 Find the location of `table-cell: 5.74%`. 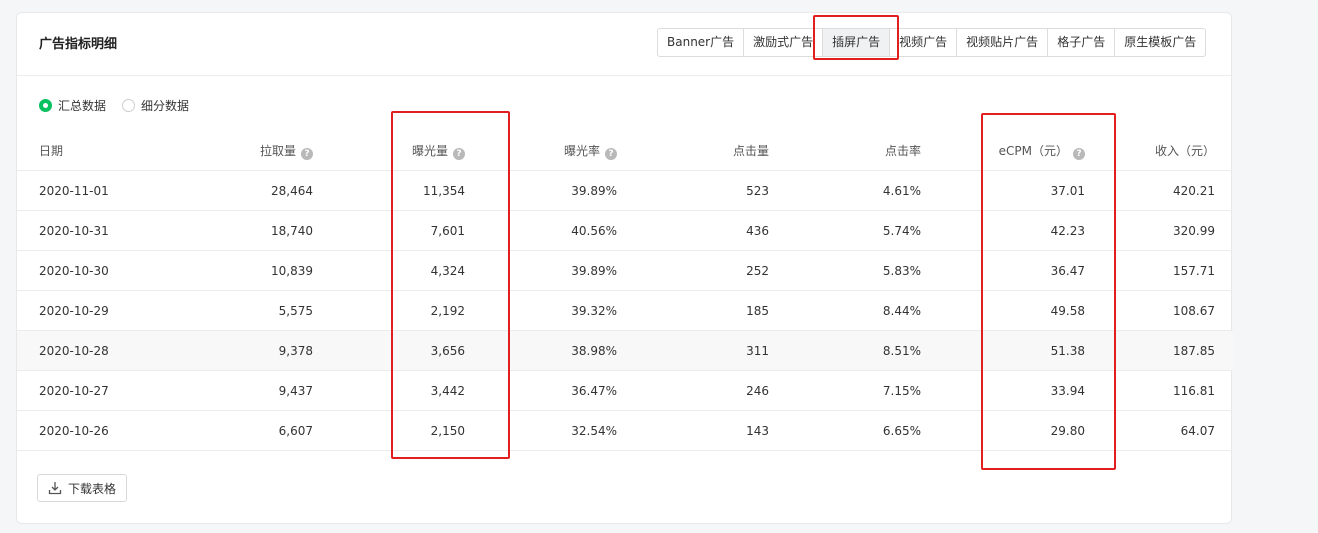

table-cell: 5.74% is located at coordinates (845, 230).